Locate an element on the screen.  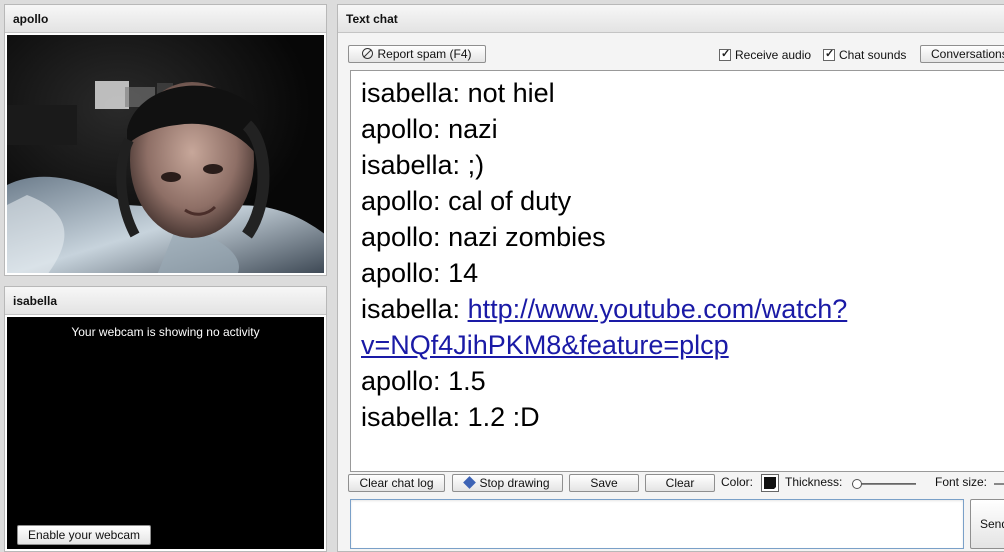
save-button: Save is located at coordinates (604, 483).